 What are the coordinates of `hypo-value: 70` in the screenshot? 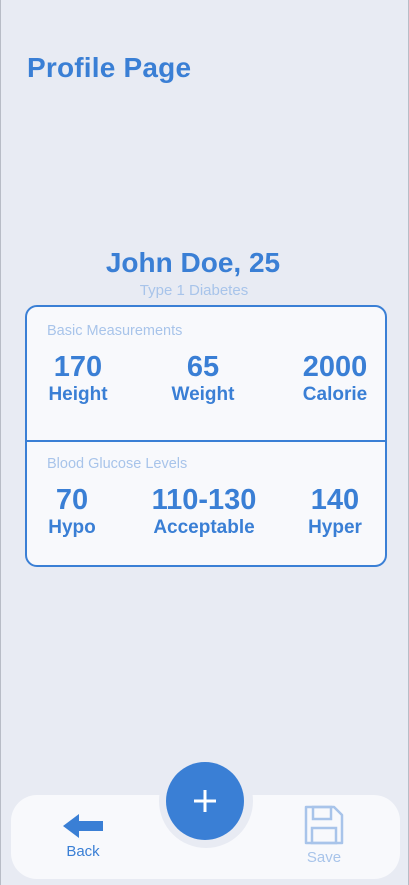 It's located at (72, 500).